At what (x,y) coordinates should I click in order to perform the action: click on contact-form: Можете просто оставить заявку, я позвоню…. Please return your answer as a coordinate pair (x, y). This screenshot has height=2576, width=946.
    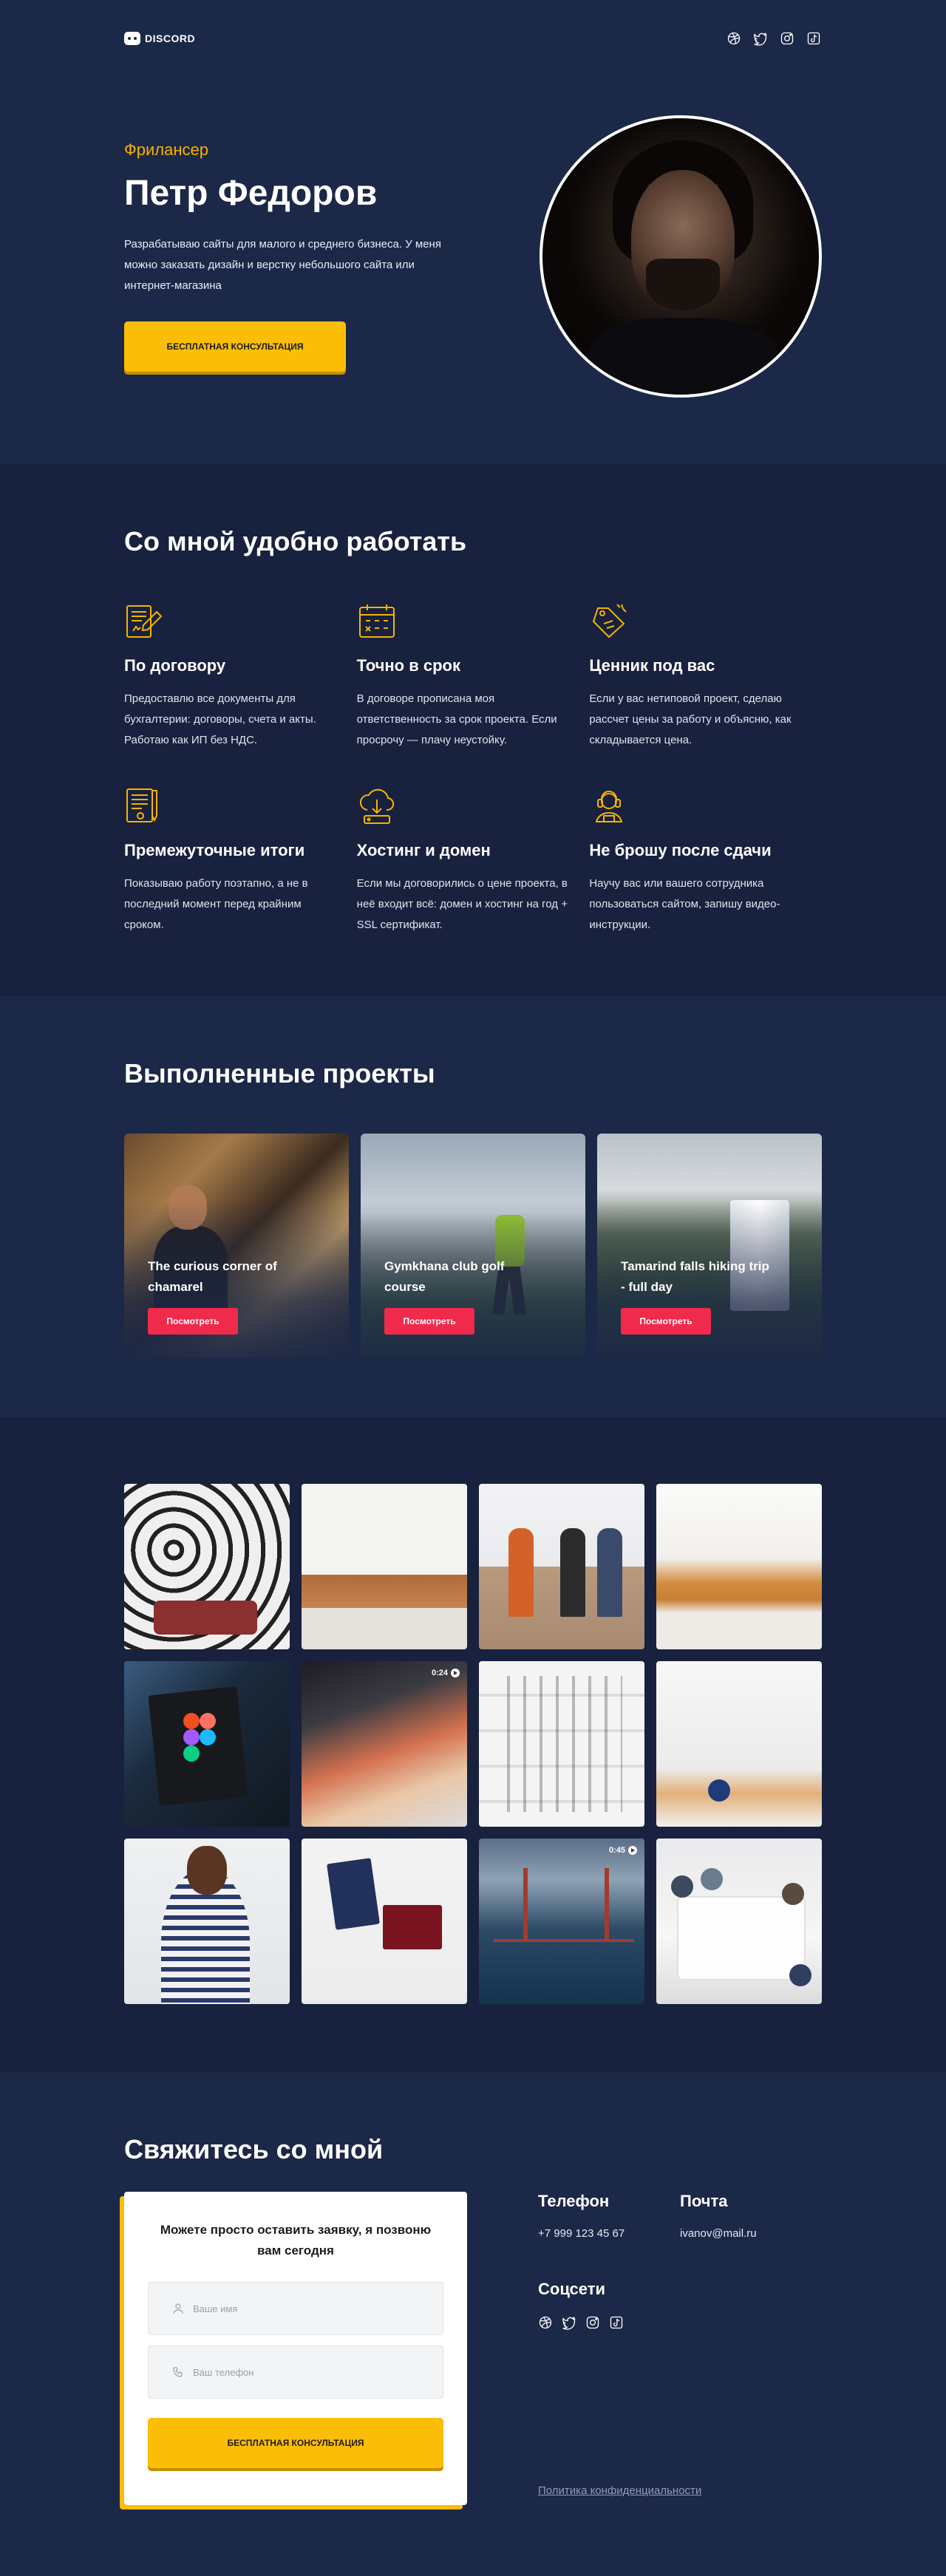
    Looking at the image, I should click on (295, 2348).